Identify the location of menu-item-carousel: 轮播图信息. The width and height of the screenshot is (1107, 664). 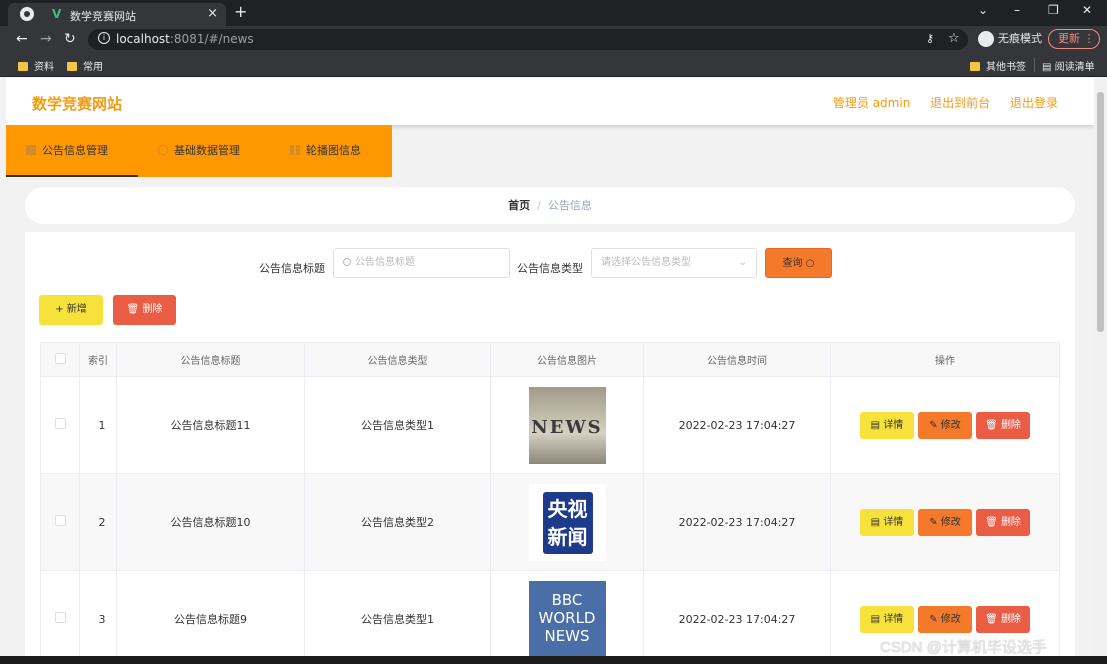
(325, 151).